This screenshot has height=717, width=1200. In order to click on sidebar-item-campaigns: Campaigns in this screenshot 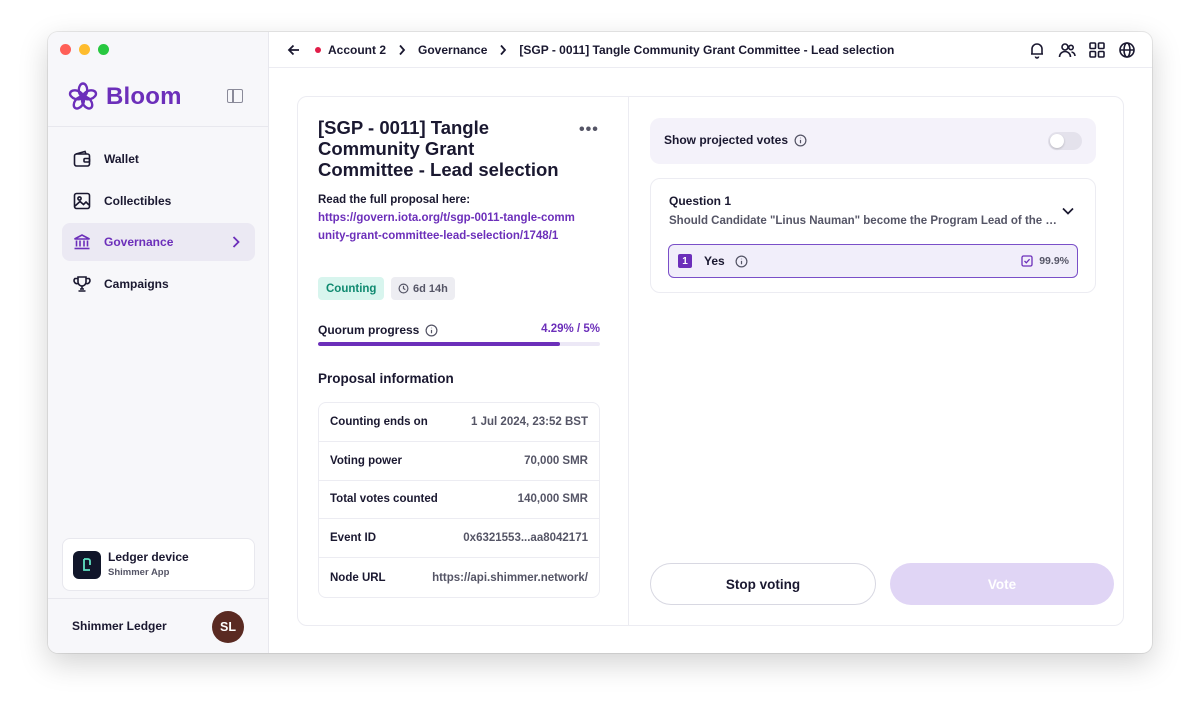, I will do `click(158, 284)`.